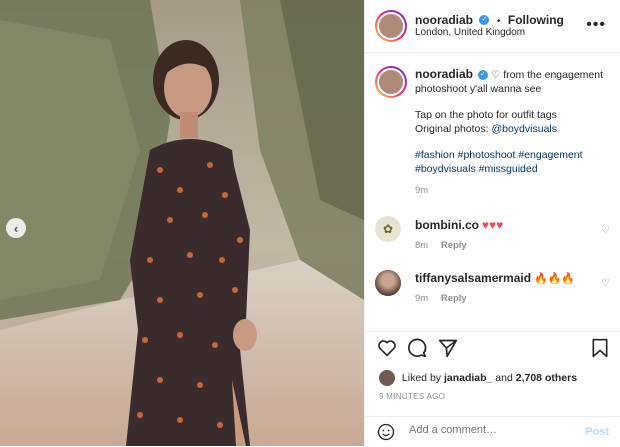 The height and width of the screenshot is (447, 620). I want to click on comment-meta: 8m Reply, so click(510, 245).